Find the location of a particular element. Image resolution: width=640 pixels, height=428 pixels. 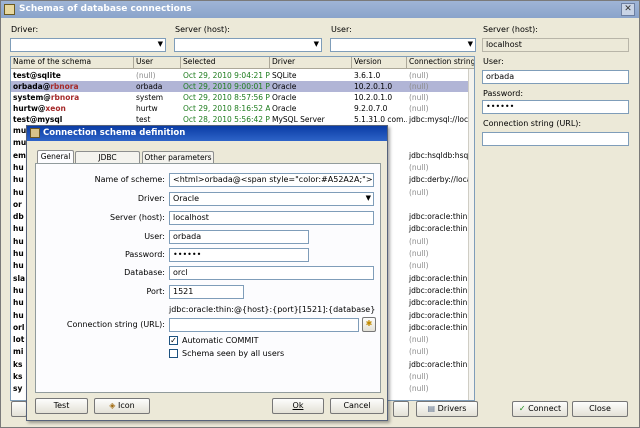

schema-name: system@ is located at coordinates (32, 97).